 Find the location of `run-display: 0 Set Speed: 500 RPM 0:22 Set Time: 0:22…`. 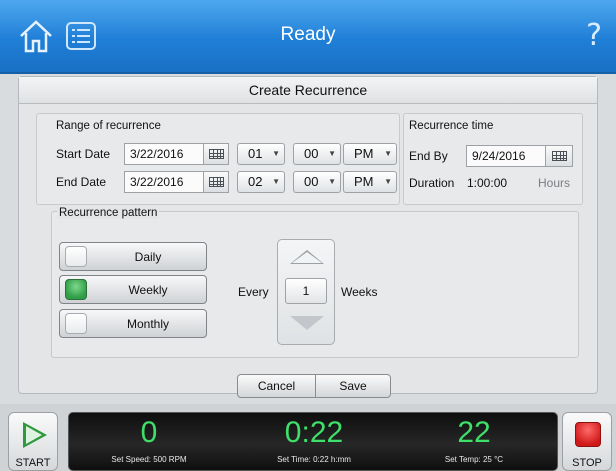

run-display: 0 Set Speed: 500 RPM 0:22 Set Time: 0:22… is located at coordinates (313, 441).